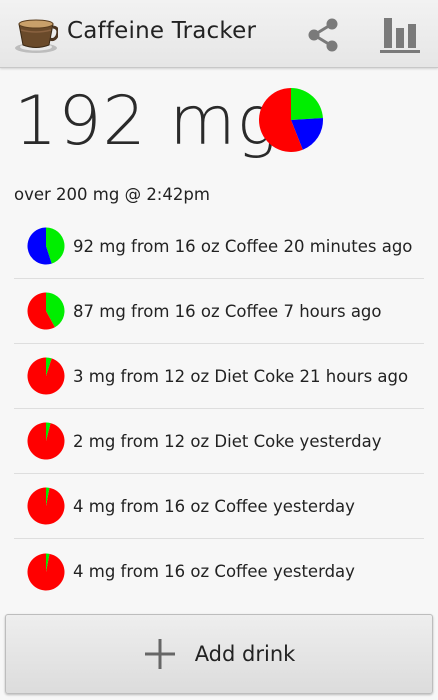 This screenshot has width=438, height=700. I want to click on action-bar: Caffeine Tracker, so click(219, 34).